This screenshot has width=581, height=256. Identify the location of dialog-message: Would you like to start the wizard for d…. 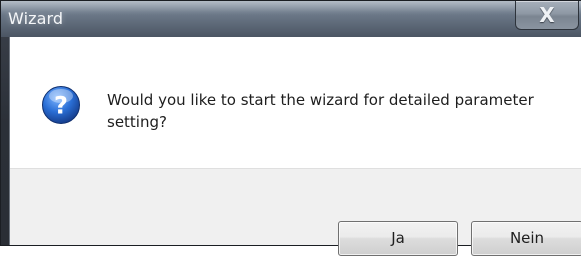
(320, 111).